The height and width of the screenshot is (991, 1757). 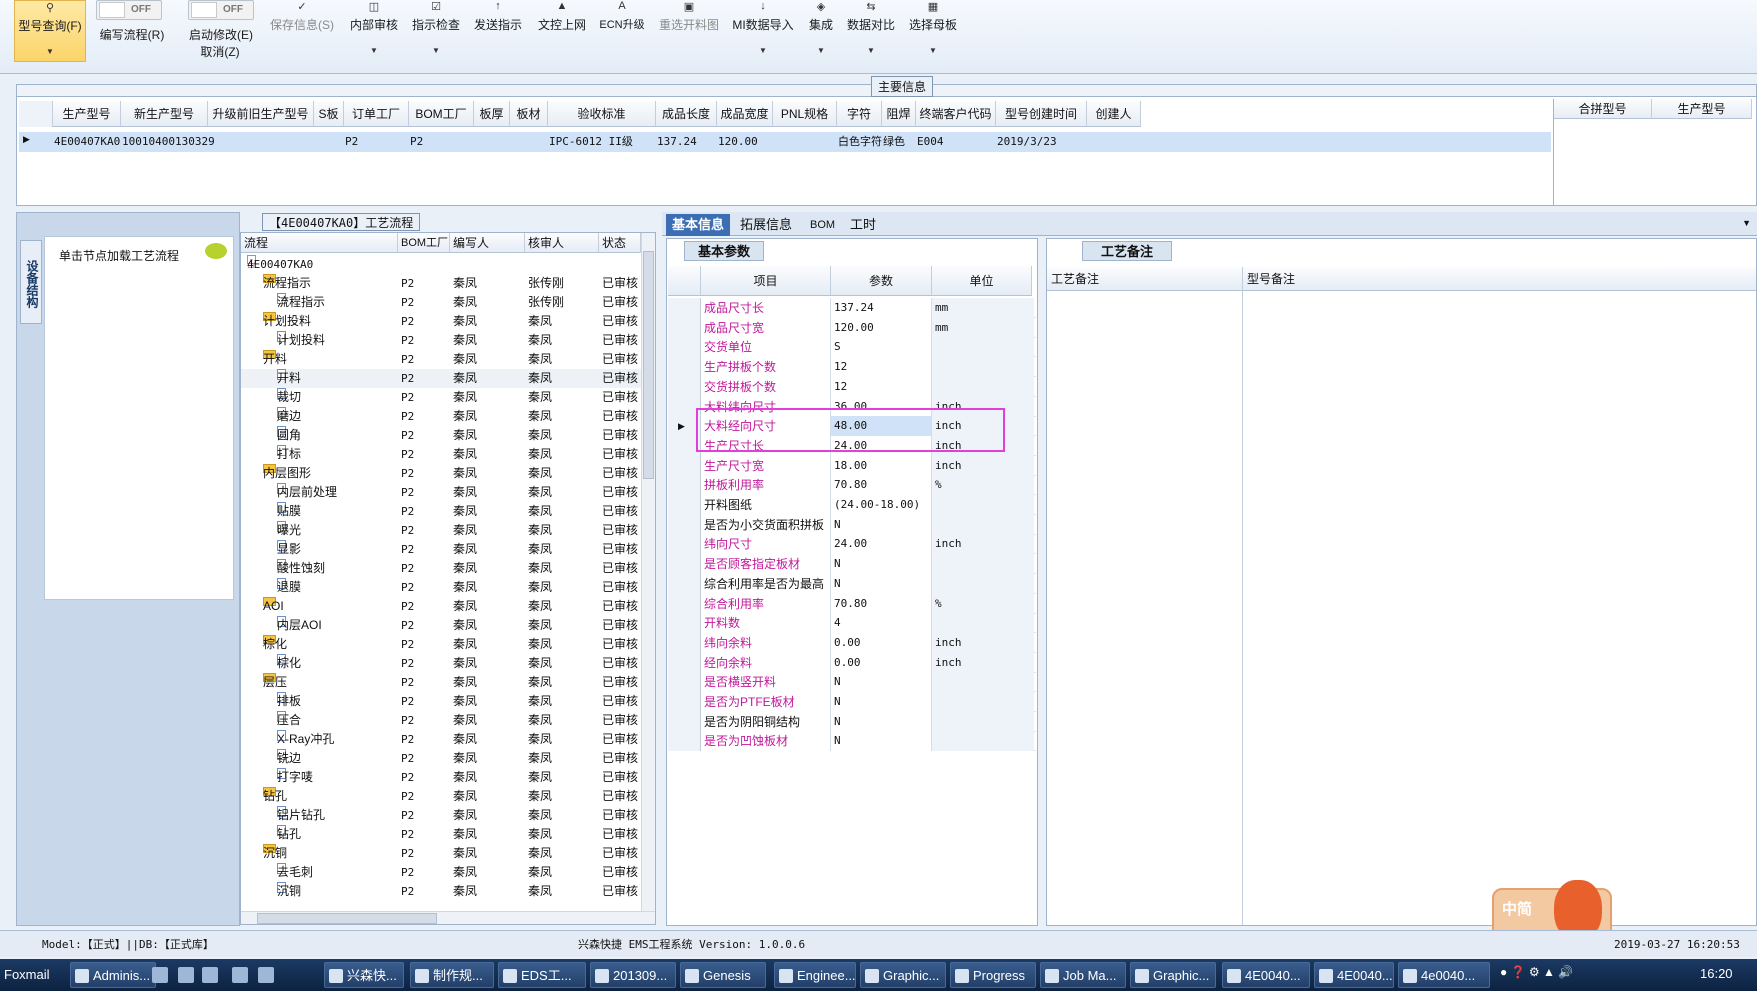 What do you see at coordinates (1603, 109) in the screenshot?
I see `merge-model-header: 合拼型号` at bounding box center [1603, 109].